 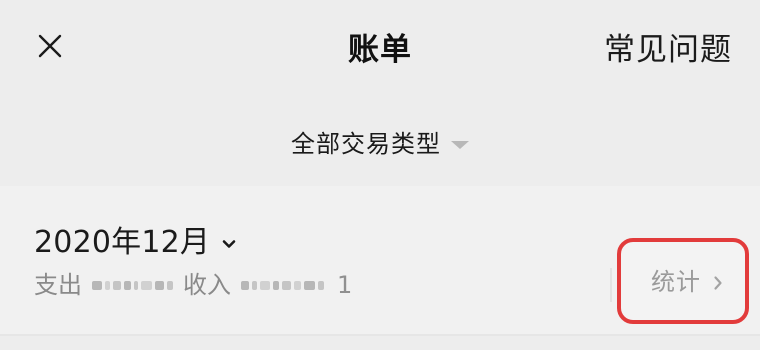 I want to click on stats-divider, so click(x=611, y=285).